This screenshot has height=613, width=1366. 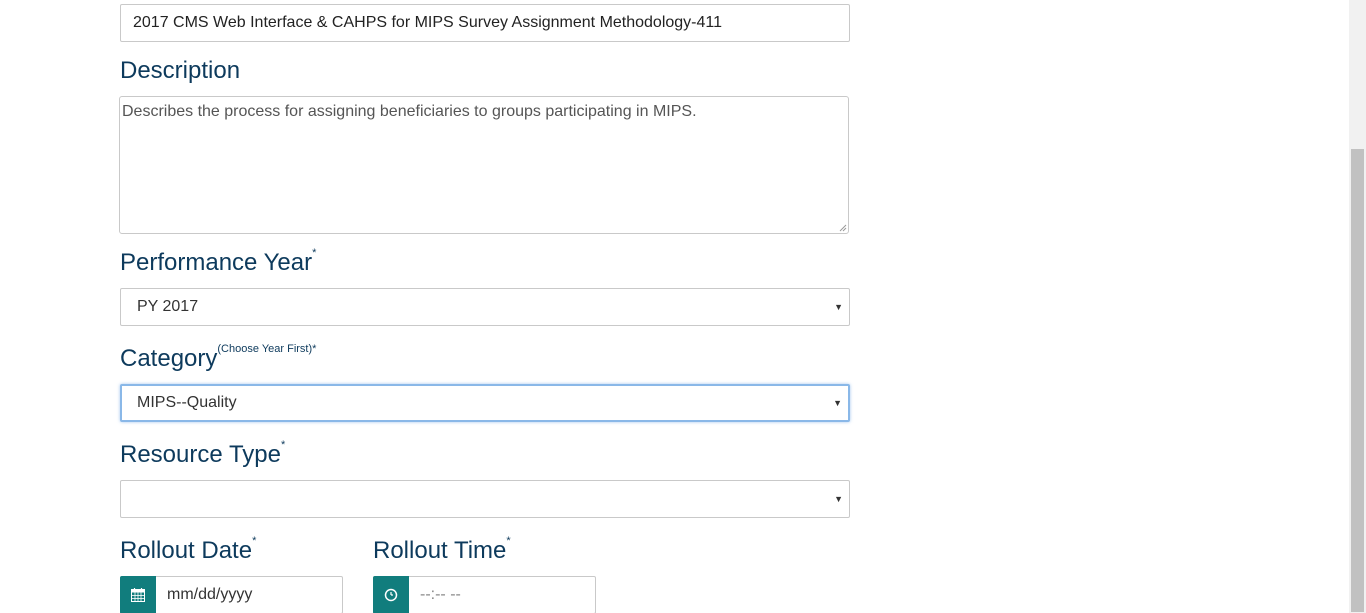 I want to click on rollout-time-label: Rollout Time*, so click(x=442, y=550).